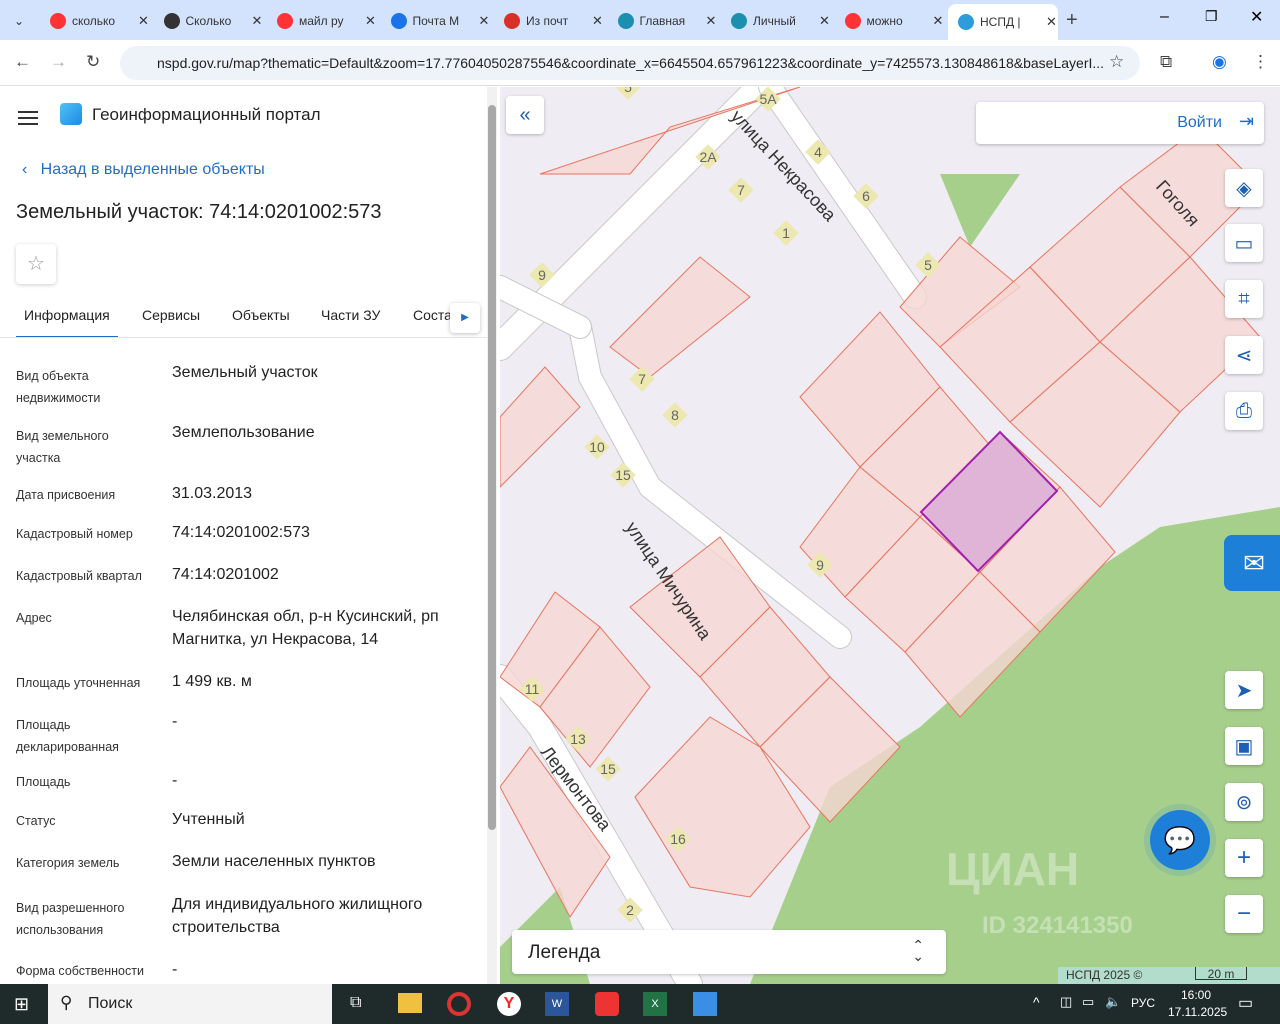 The width and height of the screenshot is (1280, 1024). I want to click on back-link-label: Назад в выделенные объекты, so click(152, 169).